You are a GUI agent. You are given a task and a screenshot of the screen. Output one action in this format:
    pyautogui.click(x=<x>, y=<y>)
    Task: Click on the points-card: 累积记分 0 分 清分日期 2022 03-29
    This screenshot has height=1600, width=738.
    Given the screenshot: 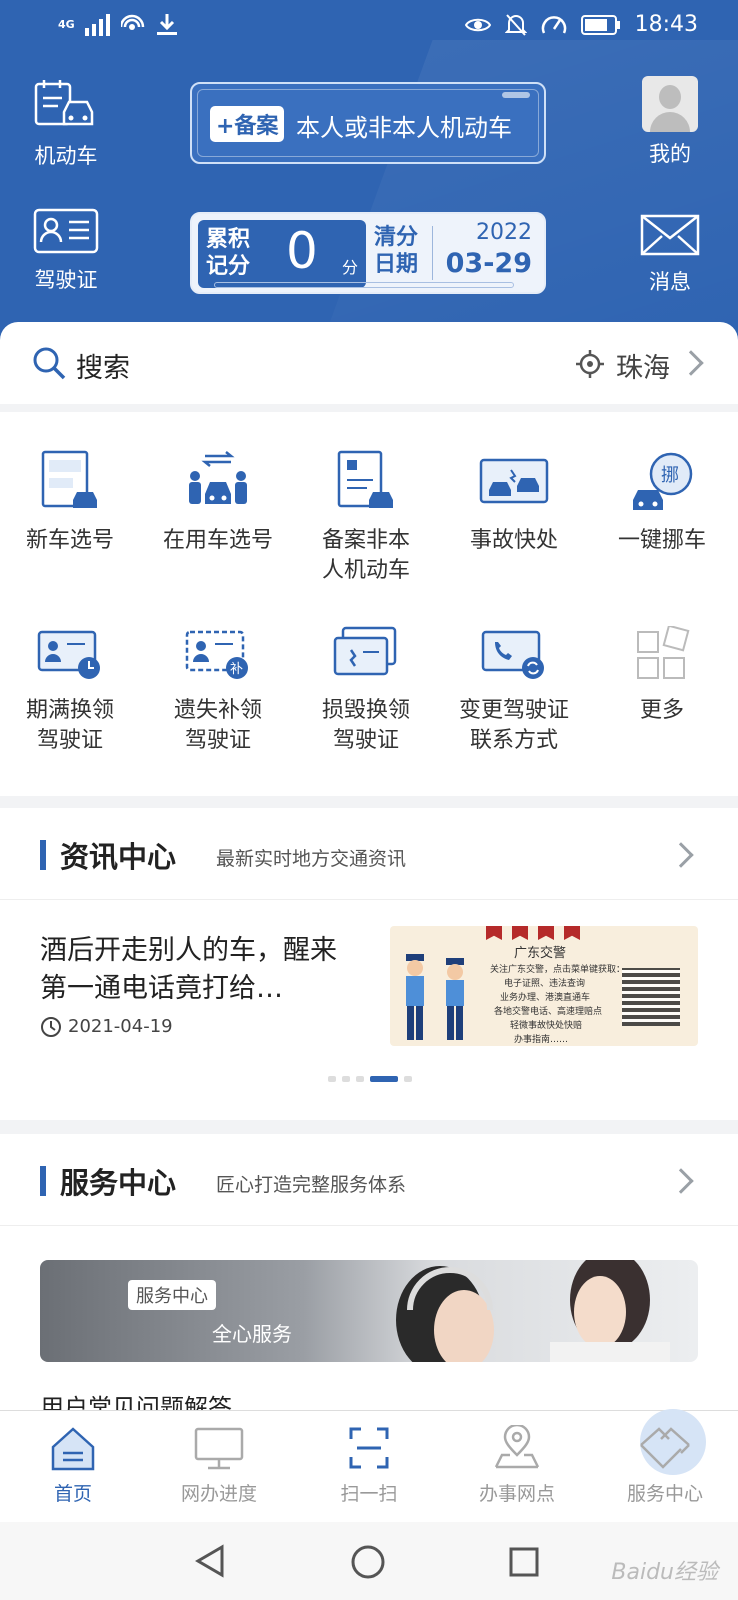 What is the action you would take?
    pyautogui.click(x=368, y=253)
    